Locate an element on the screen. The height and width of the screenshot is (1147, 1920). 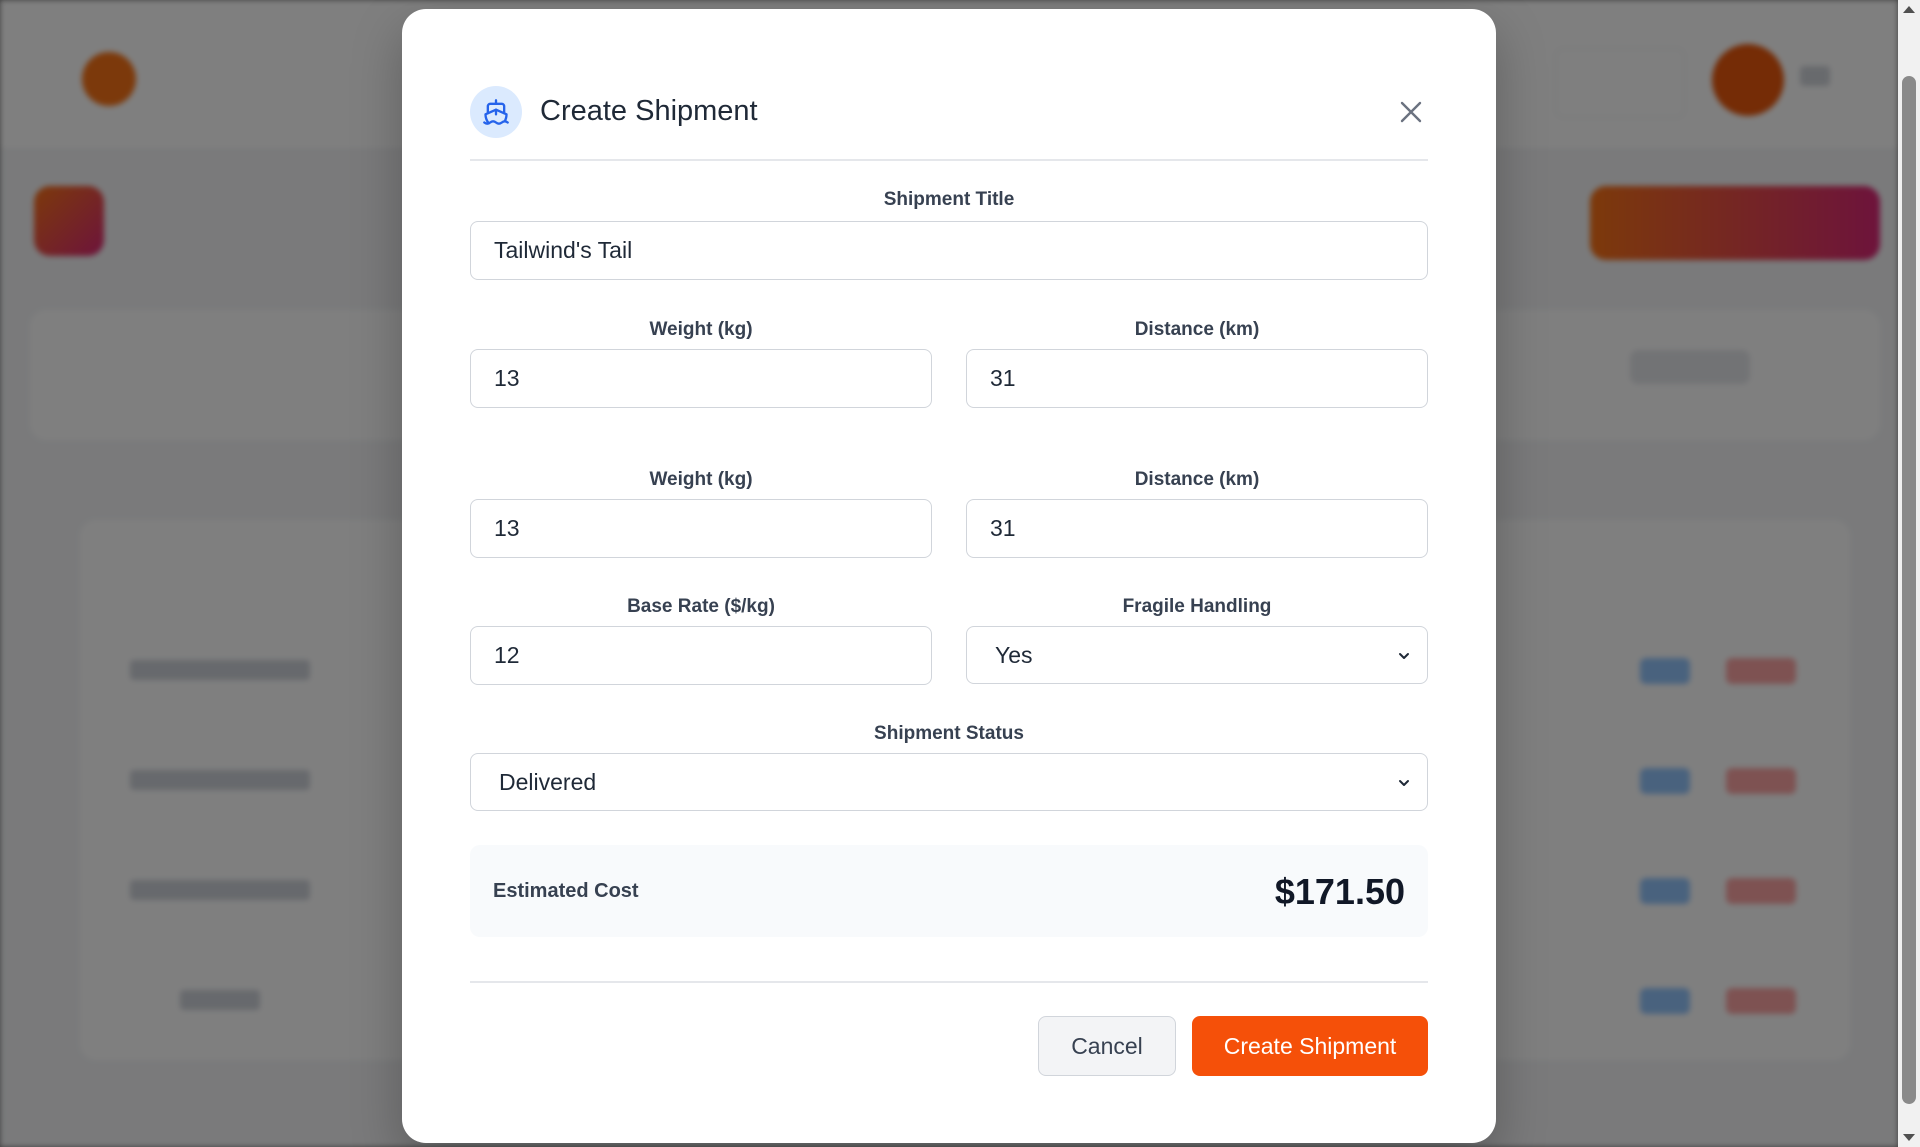
shipment-title-input is located at coordinates (949, 250).